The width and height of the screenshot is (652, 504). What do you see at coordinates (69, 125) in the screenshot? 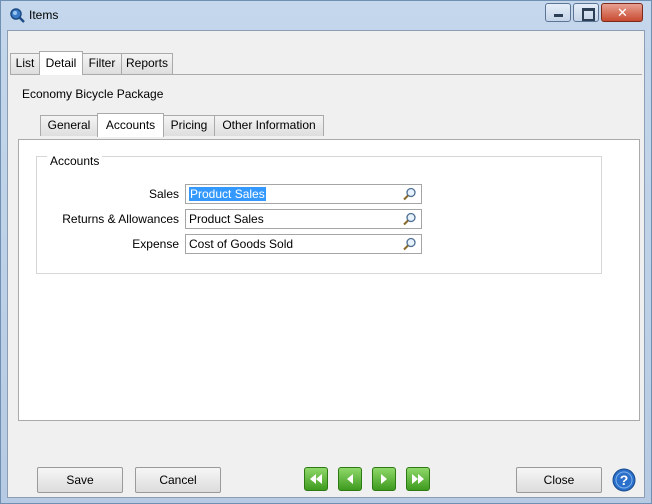
I see `tab-general: General` at bounding box center [69, 125].